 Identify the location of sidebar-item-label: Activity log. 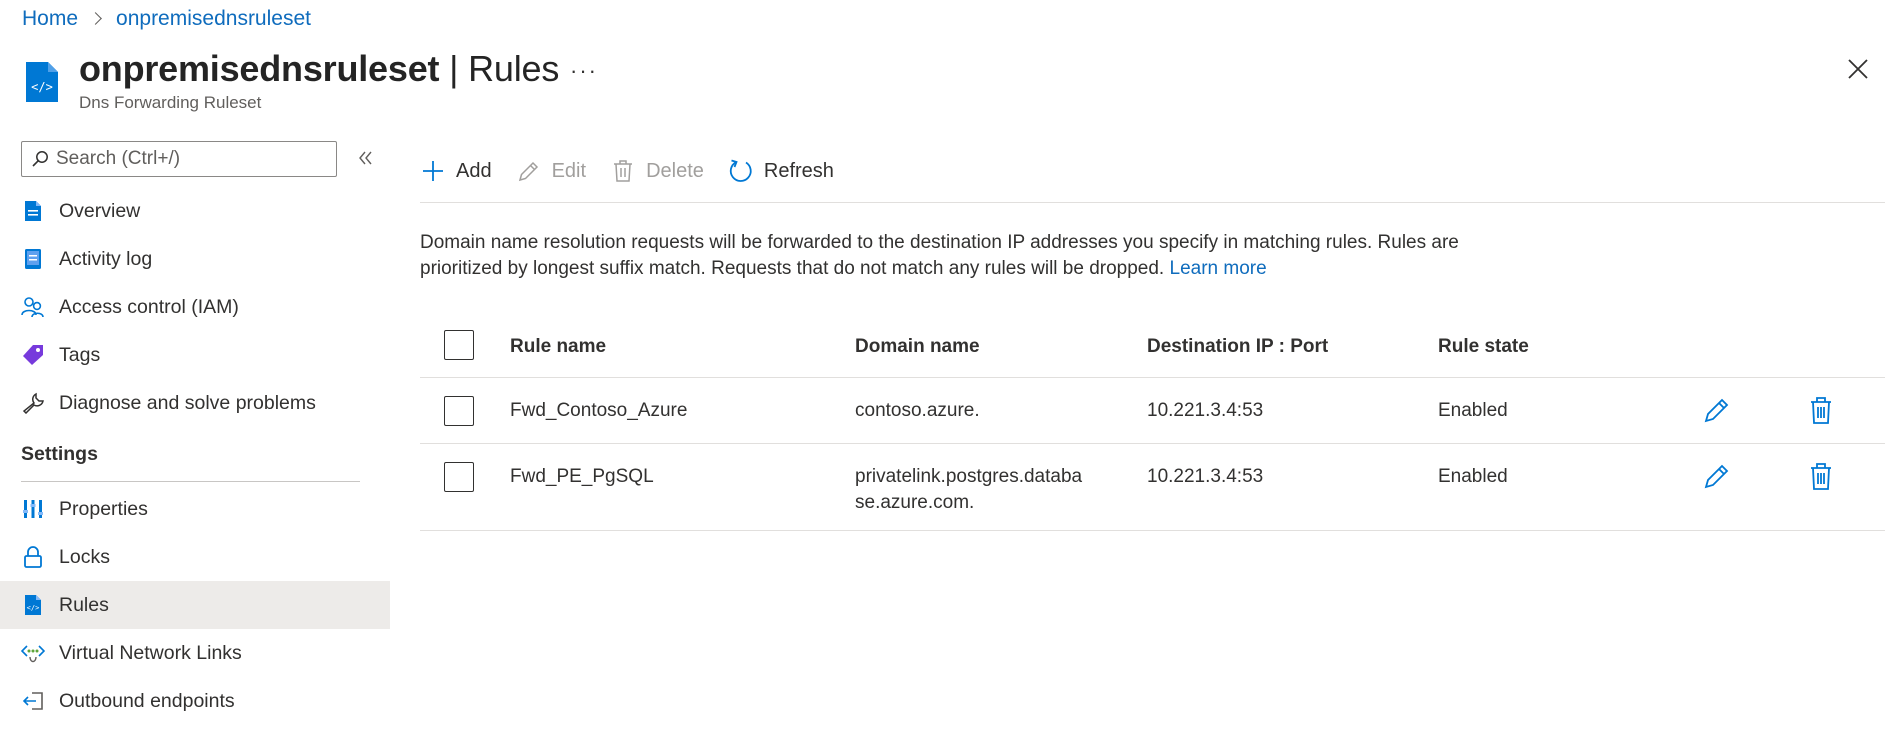
(106, 258).